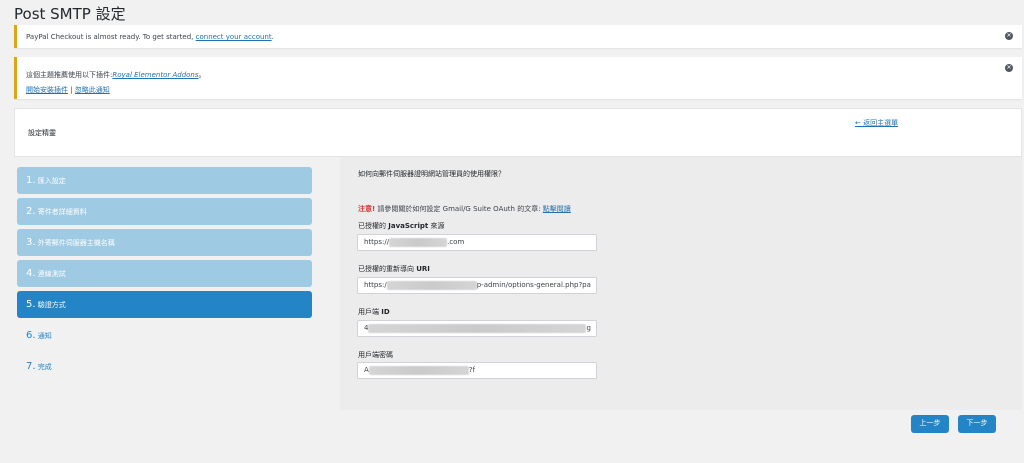 The width and height of the screenshot is (1024, 463). Describe the element at coordinates (164, 366) in the screenshot. I see `step-finish: 7. 完成` at that location.